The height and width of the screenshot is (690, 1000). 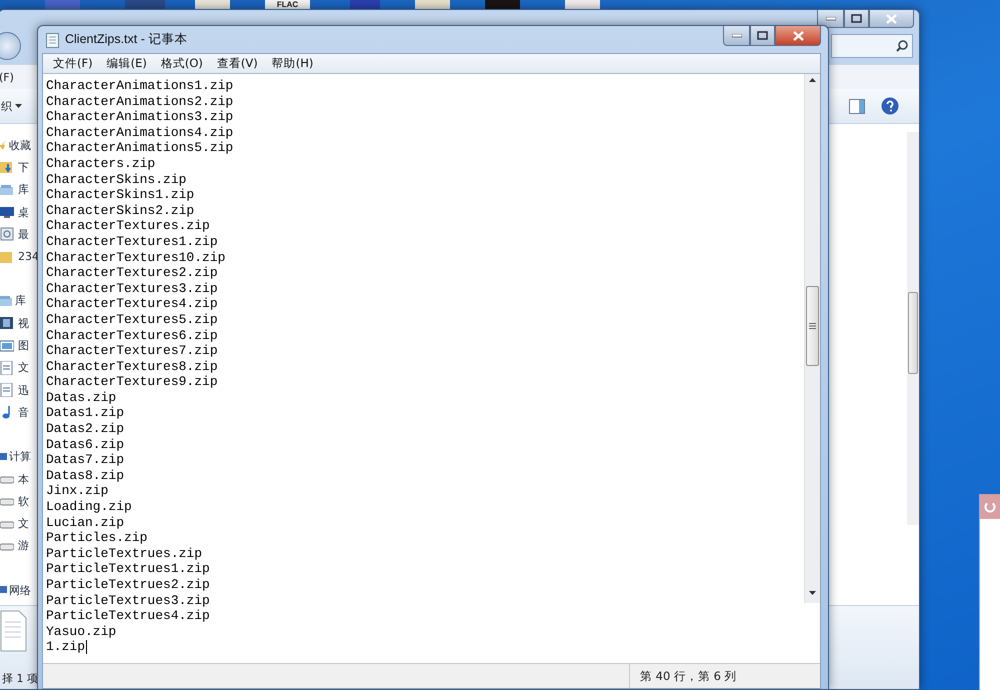 What do you see at coordinates (10, 46) in the screenshot?
I see `back-button` at bounding box center [10, 46].